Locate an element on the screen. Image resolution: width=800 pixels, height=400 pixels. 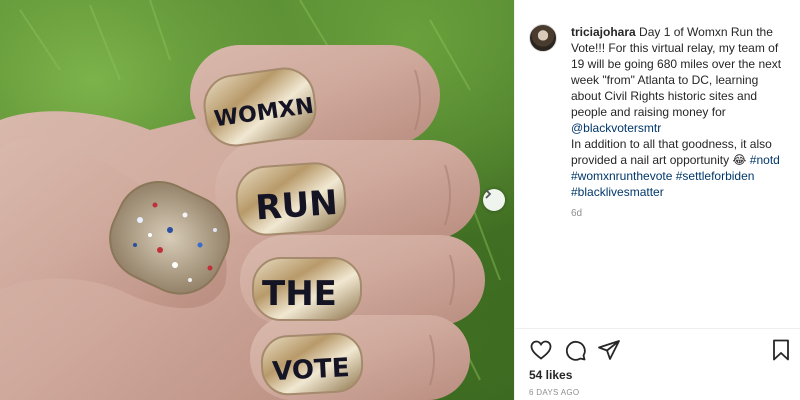
nail-word-2: RUN is located at coordinates (296, 206).